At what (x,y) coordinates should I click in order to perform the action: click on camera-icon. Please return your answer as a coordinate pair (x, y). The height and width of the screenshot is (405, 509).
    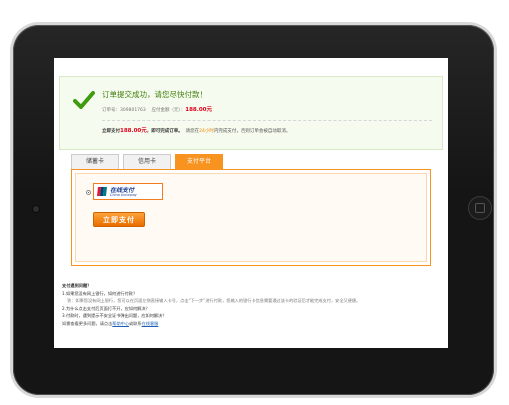
    Looking at the image, I should click on (36, 209).